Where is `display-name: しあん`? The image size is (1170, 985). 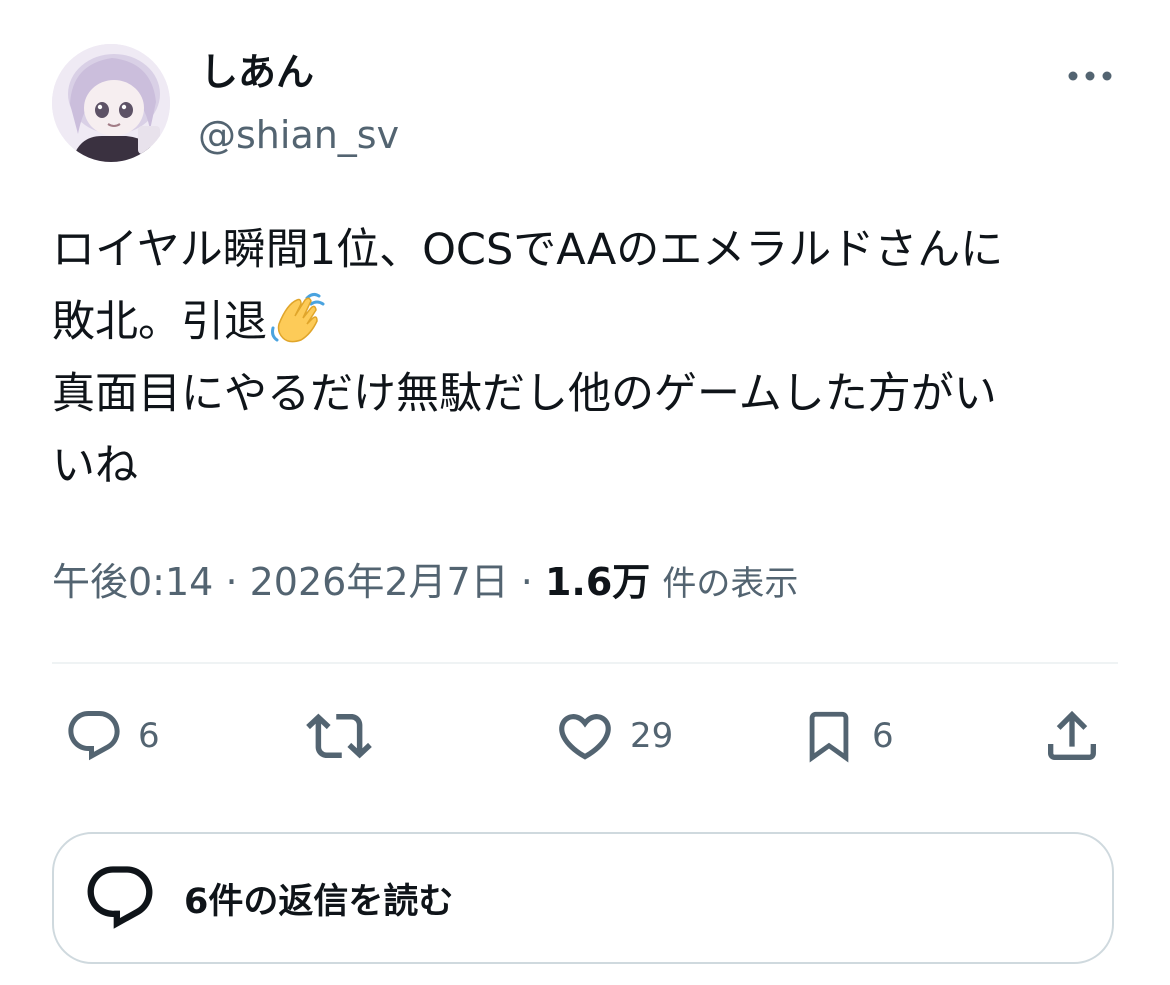 display-name: しあん is located at coordinates (257, 72).